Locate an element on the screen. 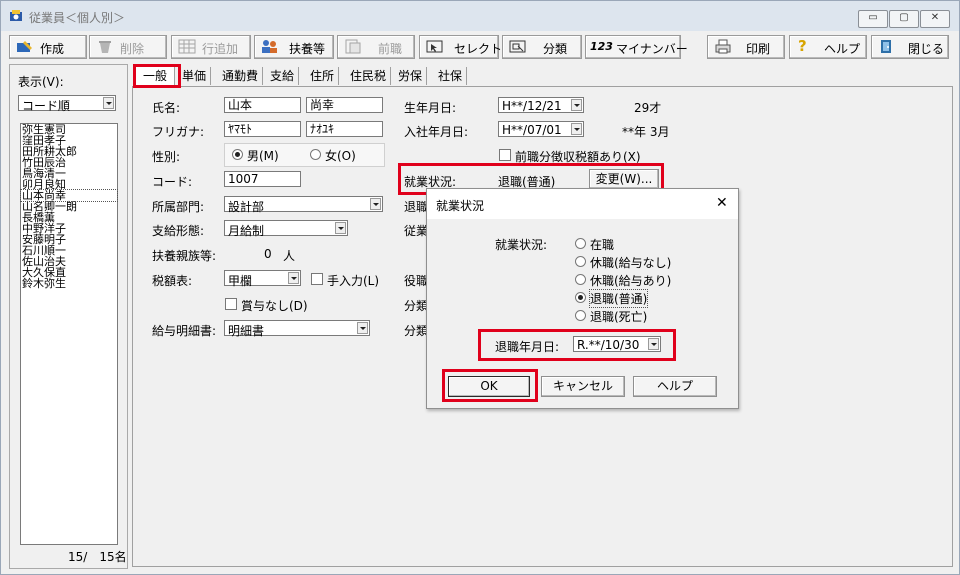 The width and height of the screenshot is (960, 575). first-name-input: 尚幸 is located at coordinates (344, 105).